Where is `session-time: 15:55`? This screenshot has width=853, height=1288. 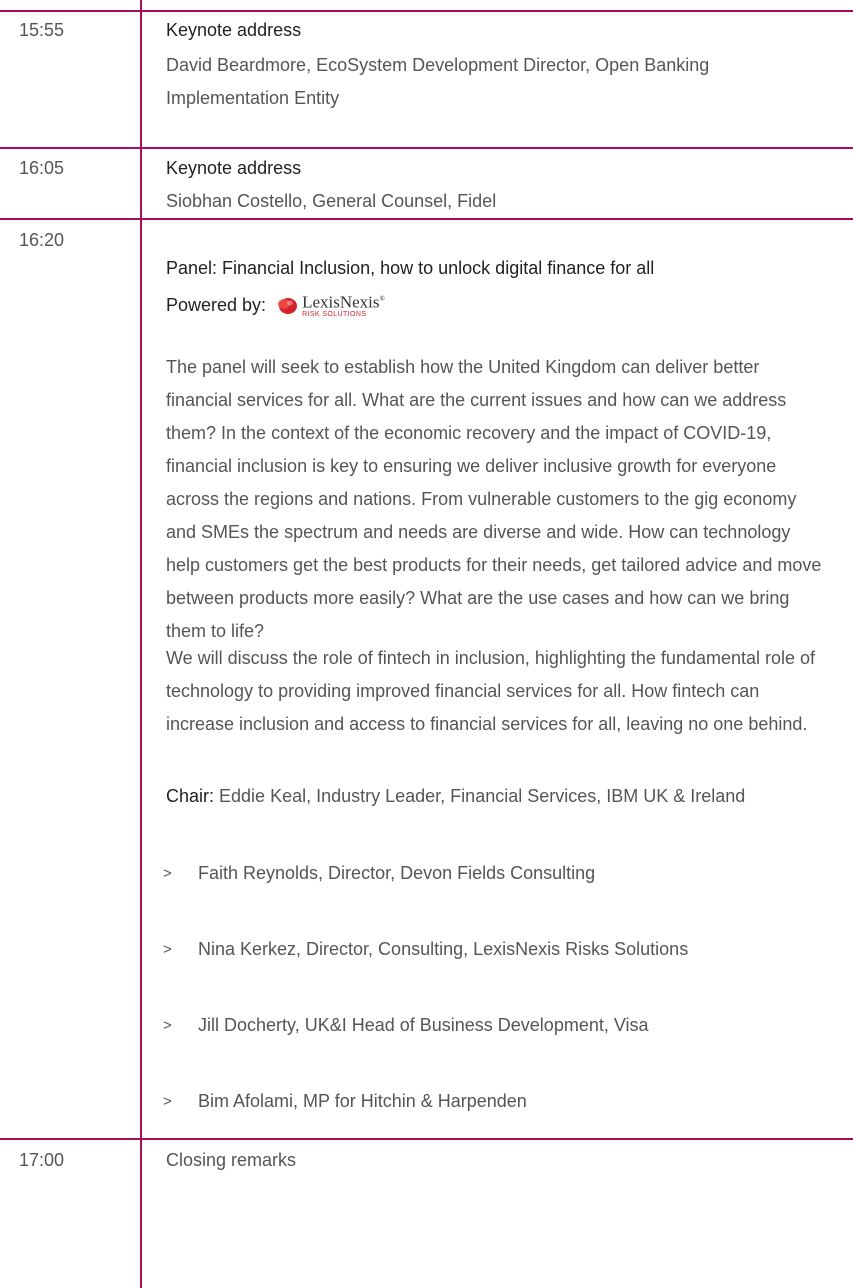 session-time: 15:55 is located at coordinates (42, 30).